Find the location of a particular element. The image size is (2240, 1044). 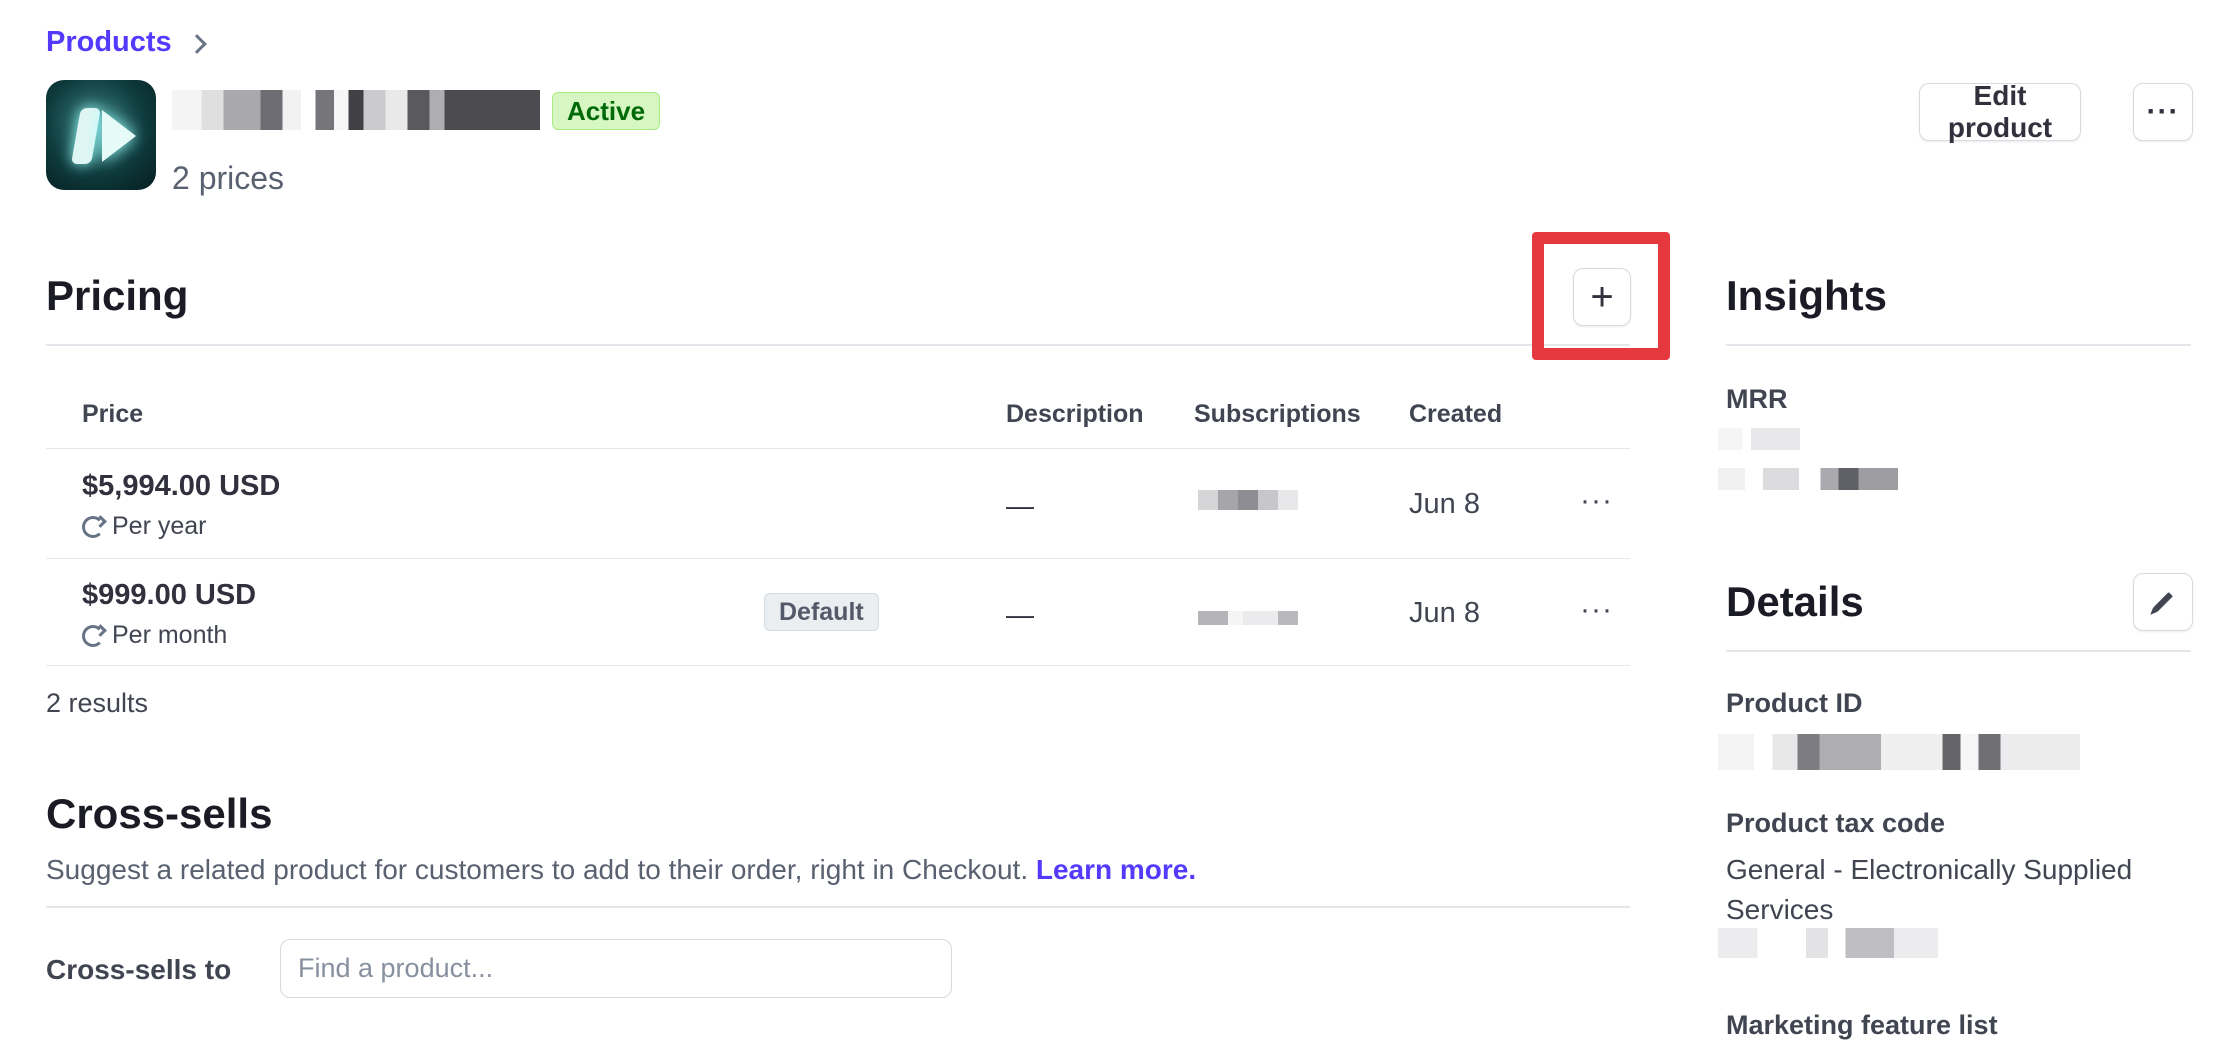

pencil-icon is located at coordinates (2163, 602).